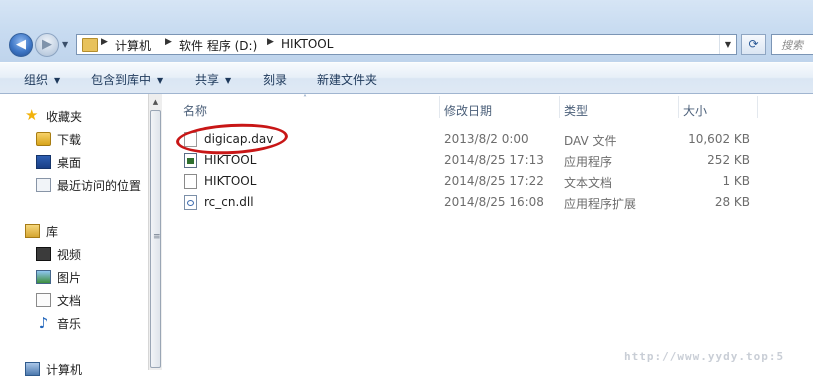 This screenshot has height=379, width=813. I want to click on scroll-up-arrow-icon: ▲, so click(155, 102).